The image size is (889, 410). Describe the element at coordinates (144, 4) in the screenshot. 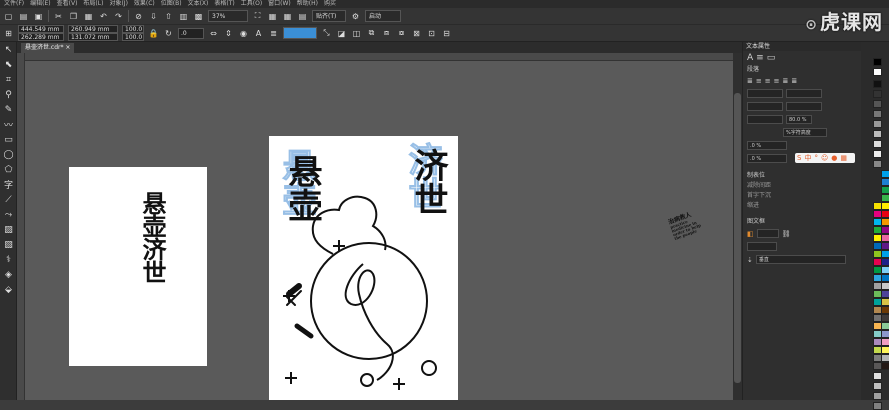

I see `menu-item-effects: 效果(C)` at that location.